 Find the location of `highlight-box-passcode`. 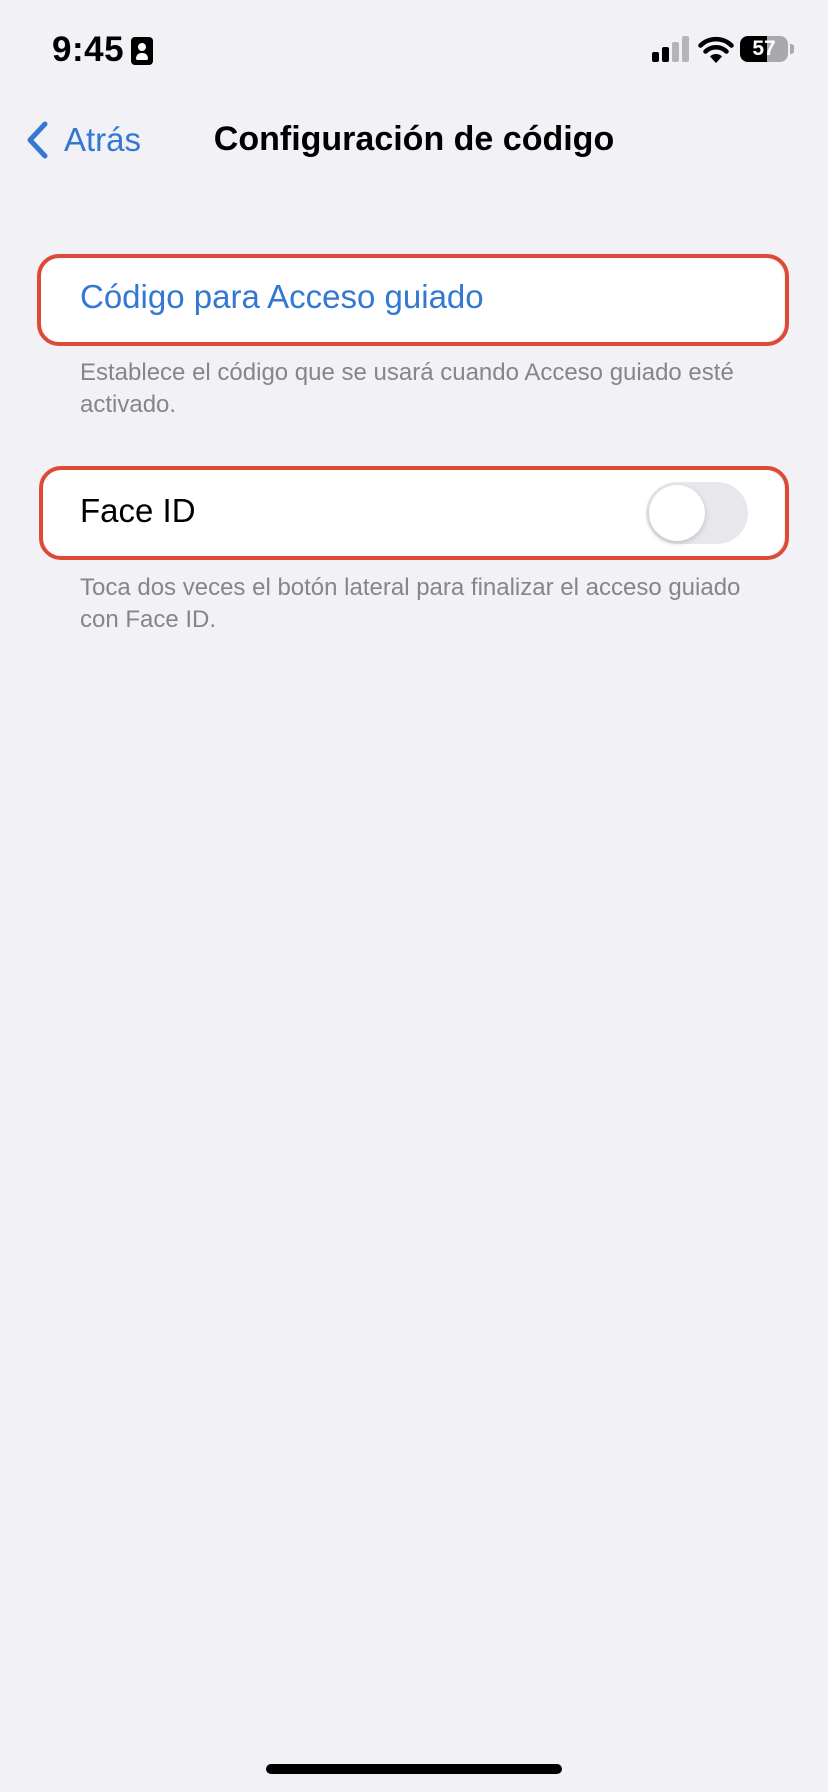

highlight-box-passcode is located at coordinates (413, 300).